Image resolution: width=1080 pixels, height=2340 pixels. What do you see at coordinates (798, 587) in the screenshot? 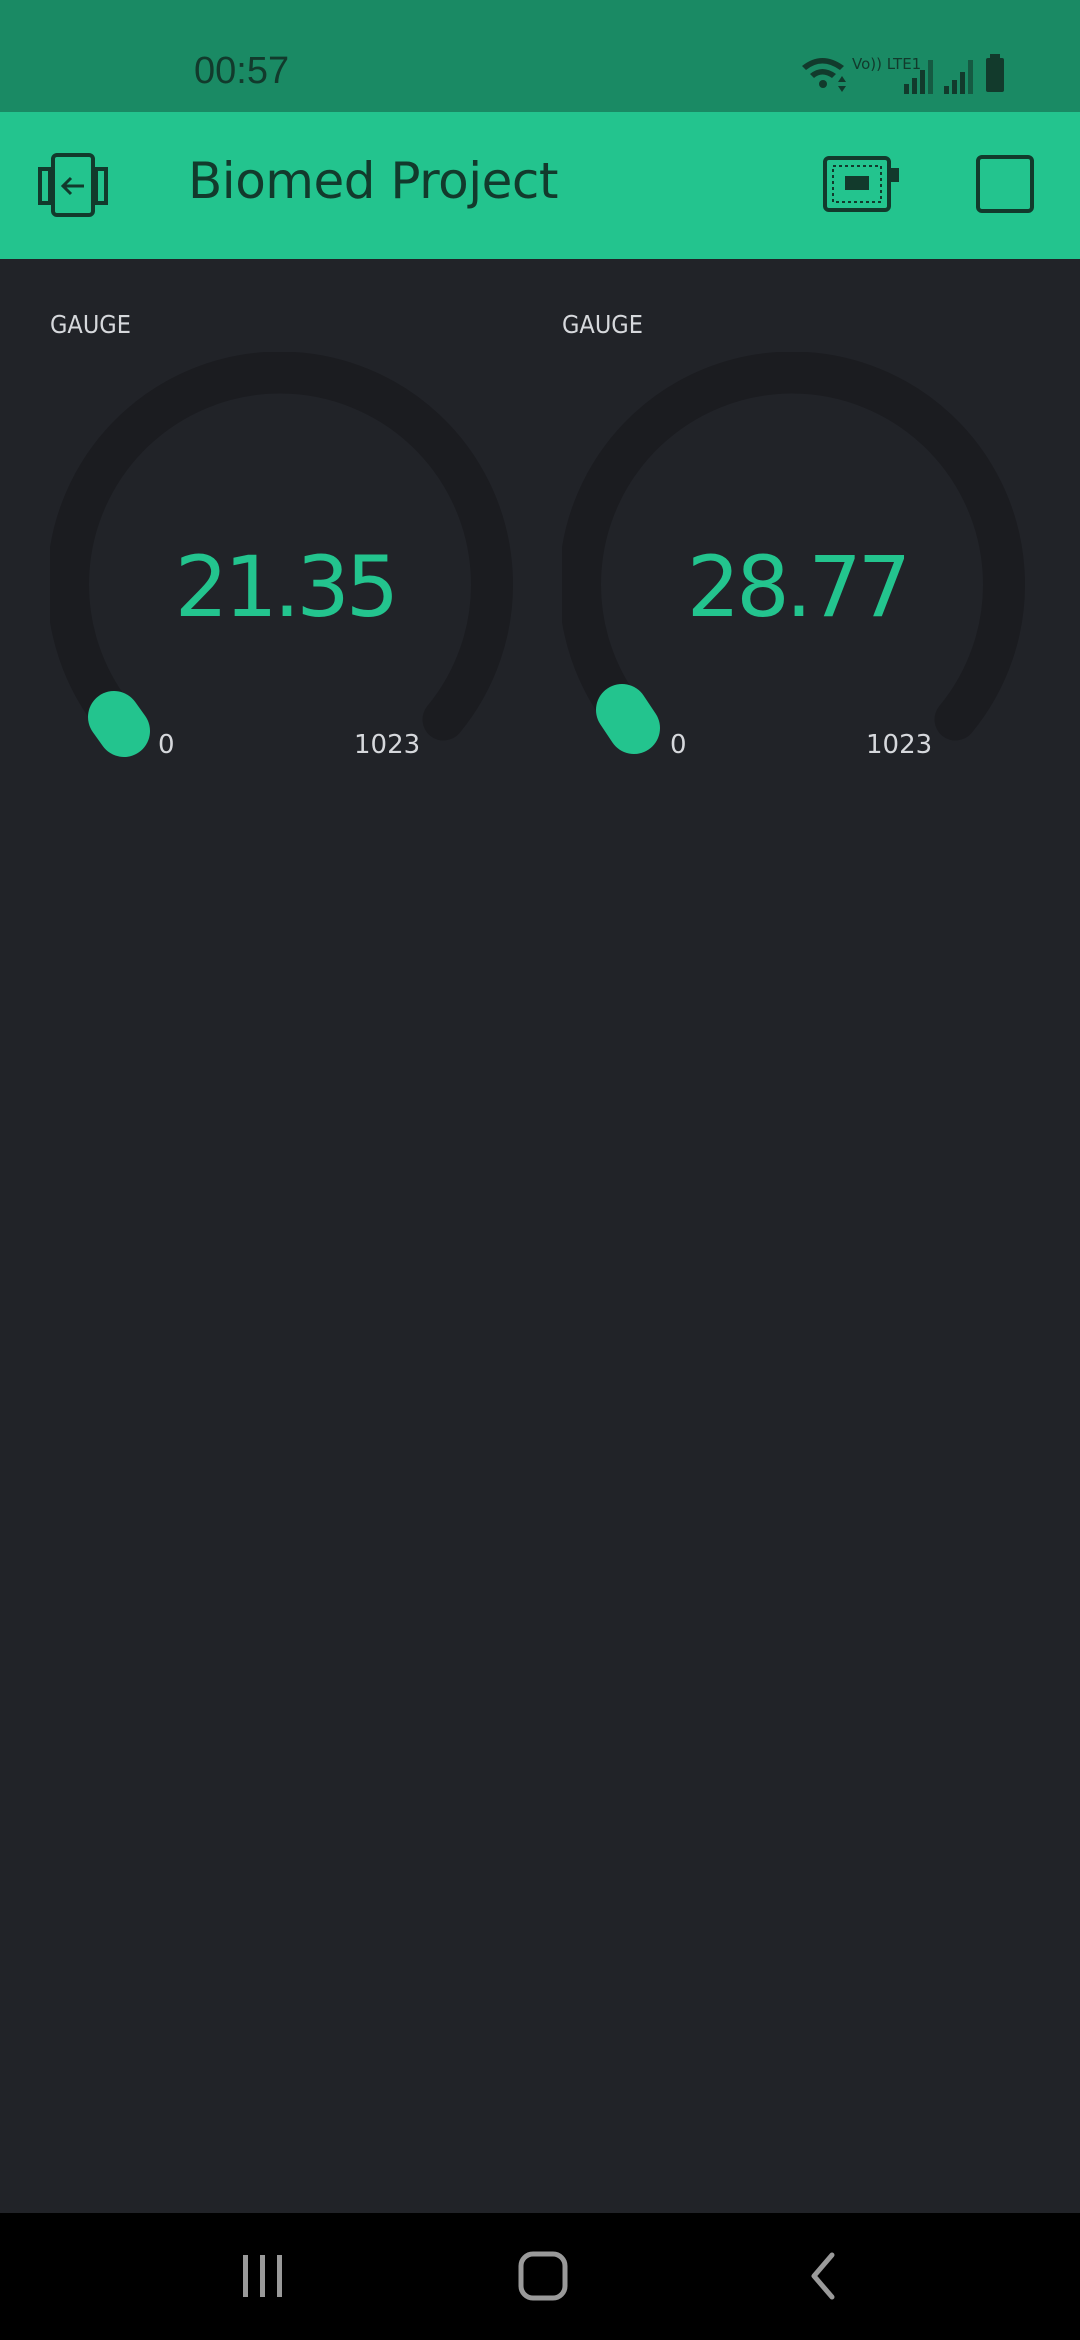
I see `gauge-value: 28.77` at bounding box center [798, 587].